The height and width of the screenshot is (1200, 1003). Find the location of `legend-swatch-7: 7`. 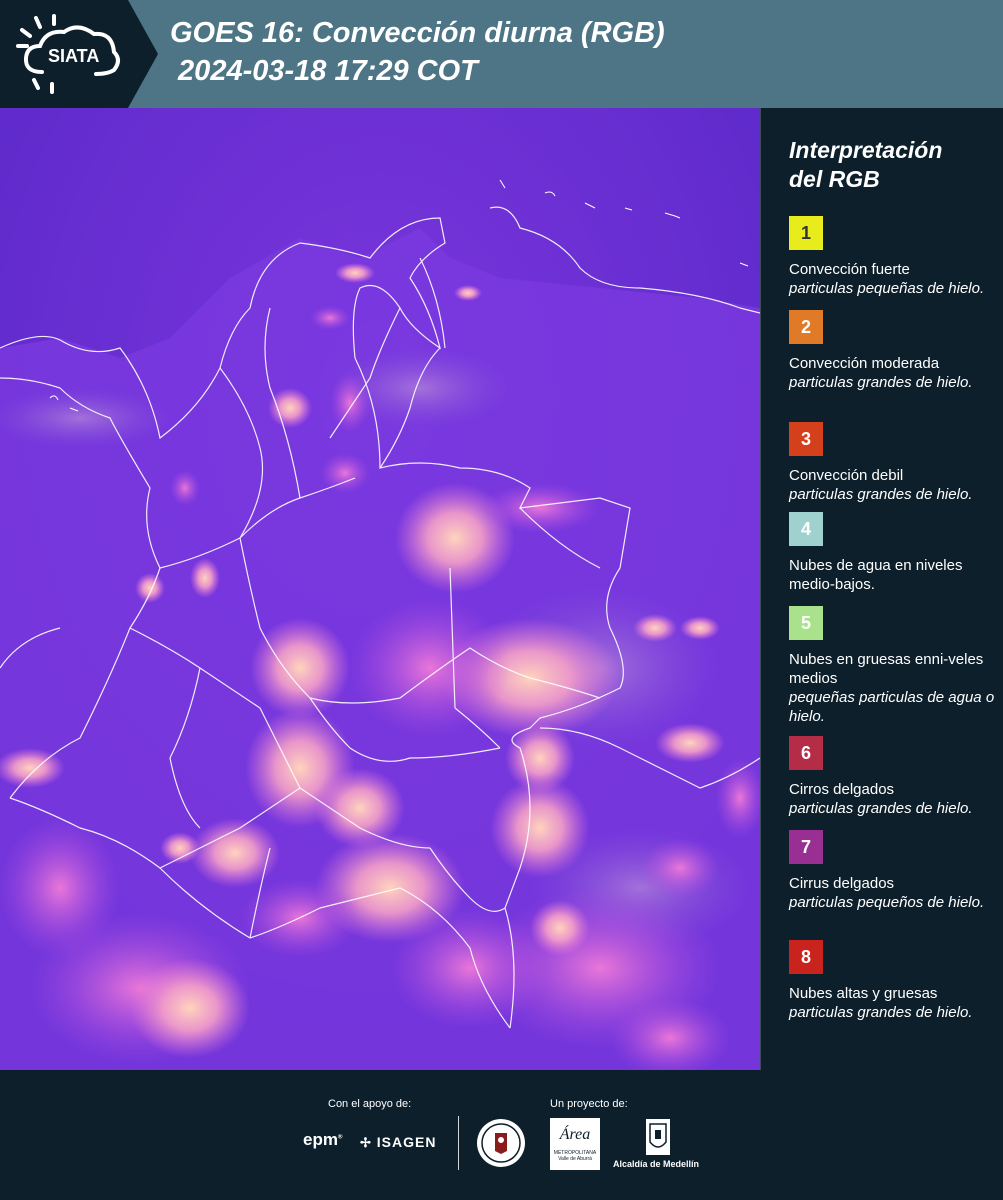

legend-swatch-7: 7 is located at coordinates (806, 847).